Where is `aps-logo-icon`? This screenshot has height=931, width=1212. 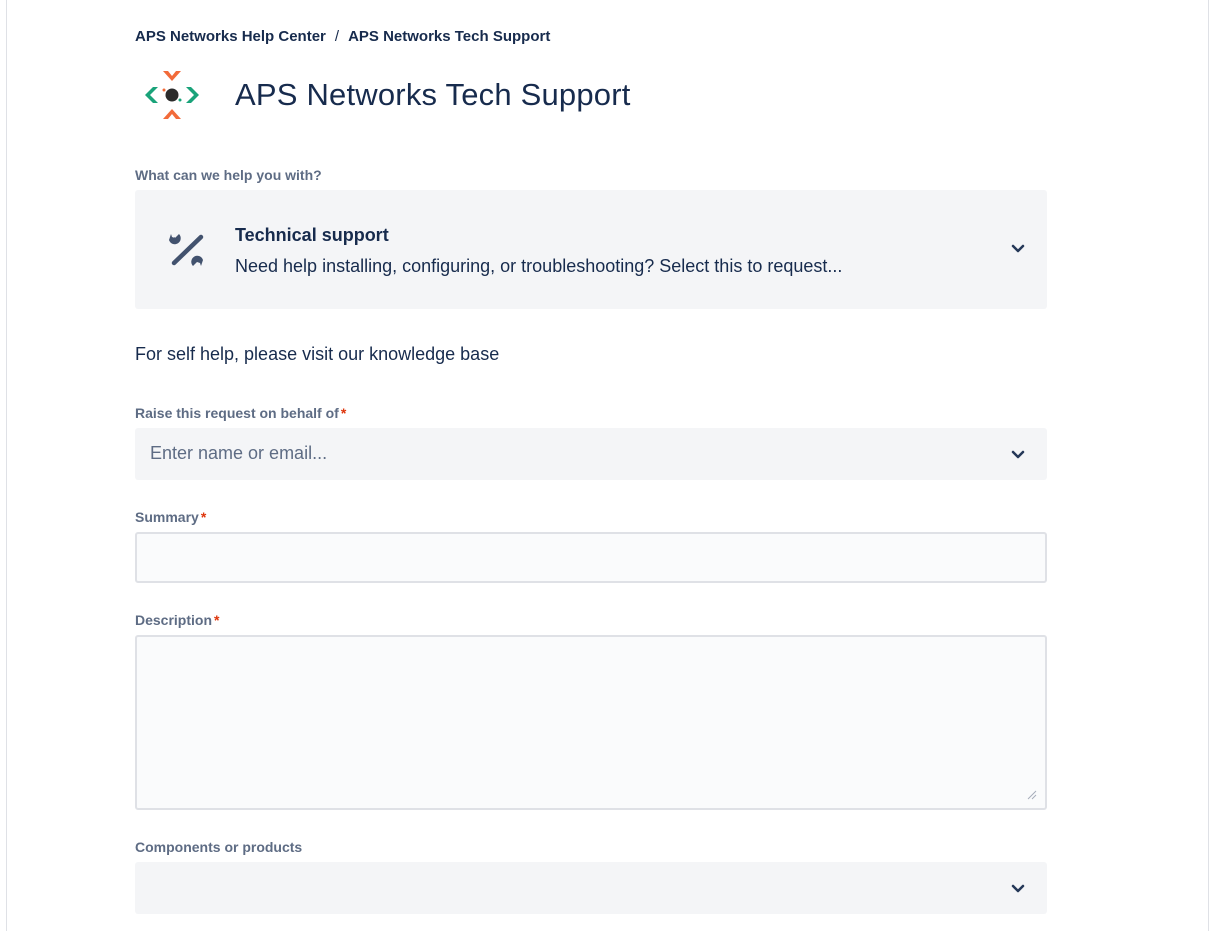
aps-logo-icon is located at coordinates (172, 95).